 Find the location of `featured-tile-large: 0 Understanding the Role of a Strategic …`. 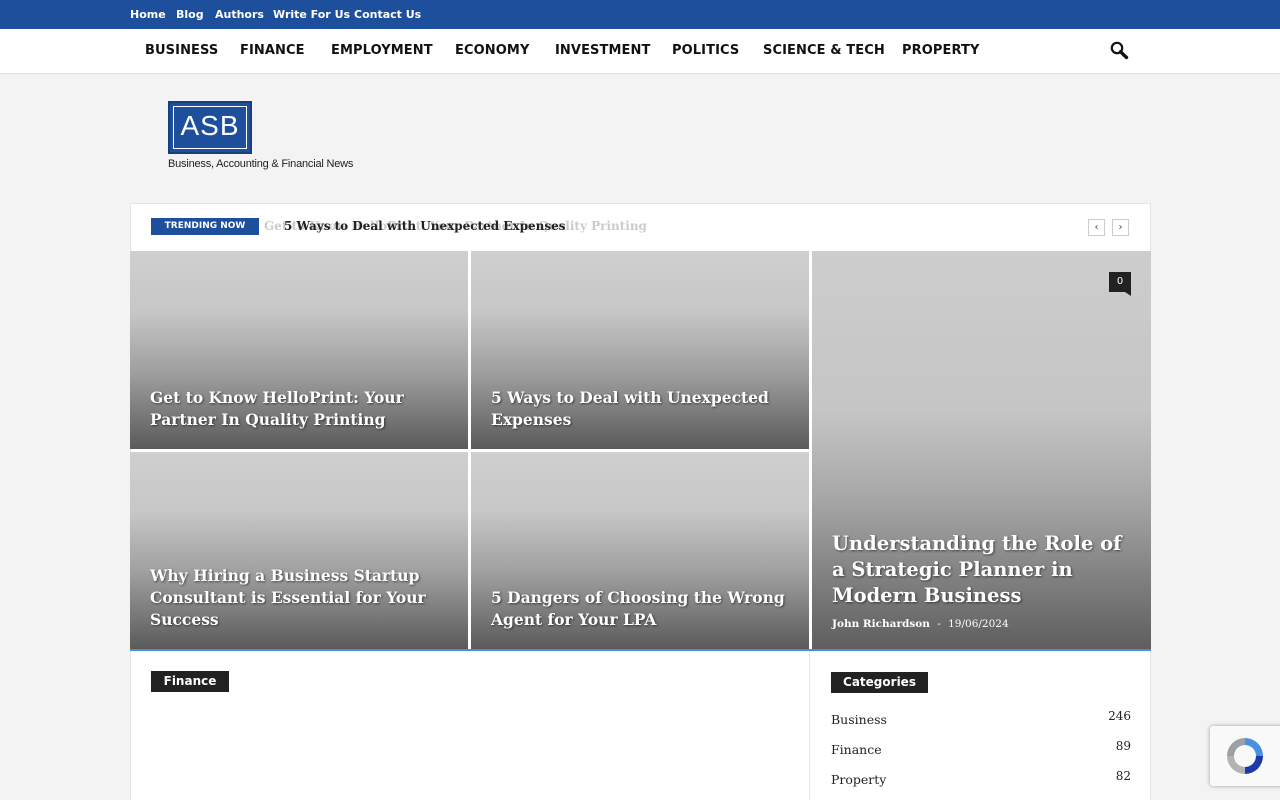

featured-tile-large: 0 Understanding the Role of a Strategic … is located at coordinates (981, 450).